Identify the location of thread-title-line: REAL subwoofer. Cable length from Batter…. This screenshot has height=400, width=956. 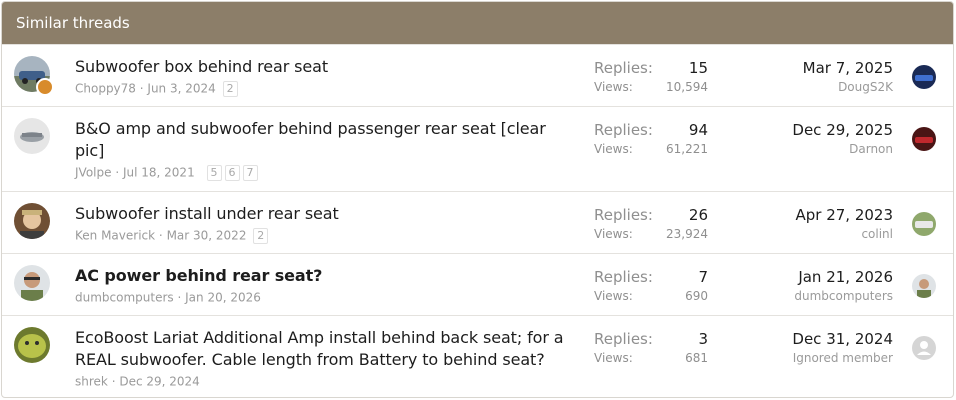
(310, 359).